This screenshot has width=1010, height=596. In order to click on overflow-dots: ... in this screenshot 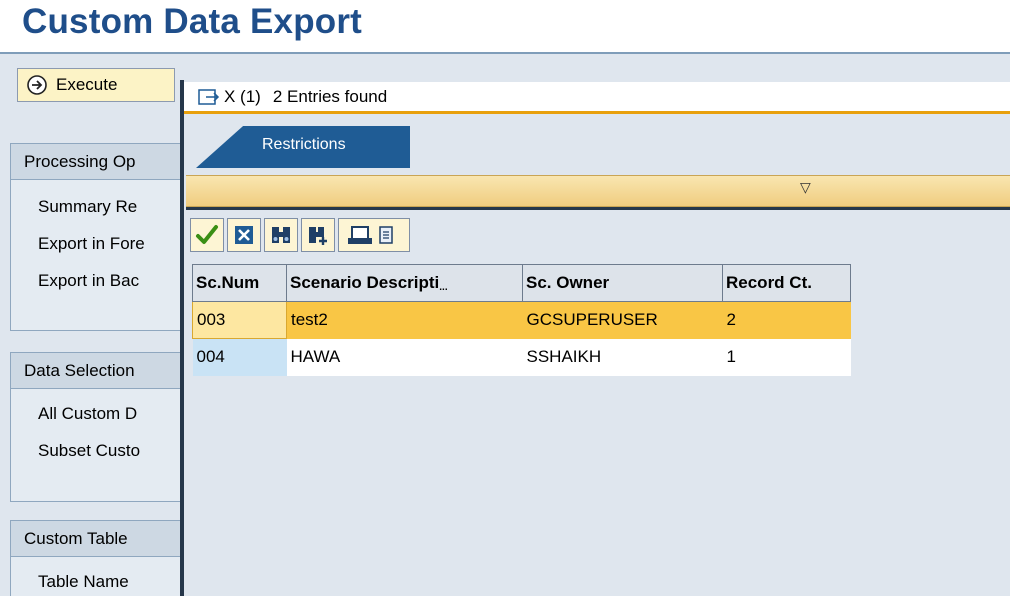, I will do `click(443, 287)`.